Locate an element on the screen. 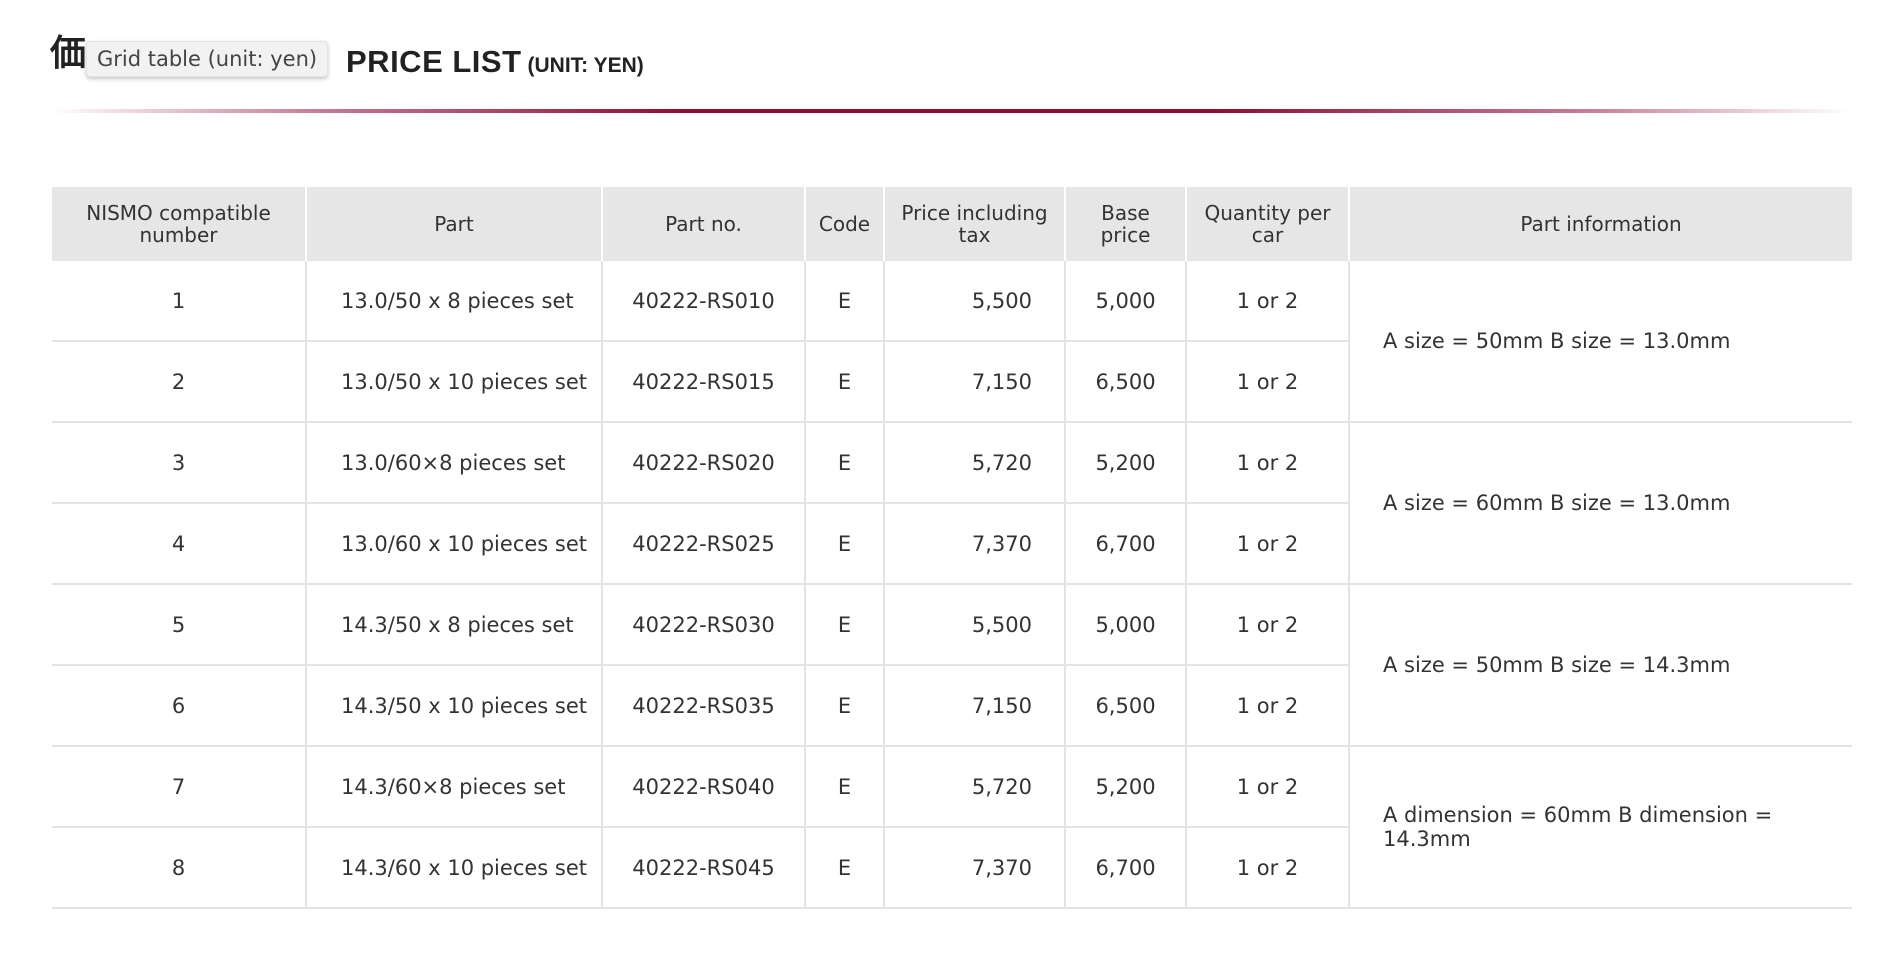 The height and width of the screenshot is (955, 1900). title-text: PRICE LIST is located at coordinates (434, 61).